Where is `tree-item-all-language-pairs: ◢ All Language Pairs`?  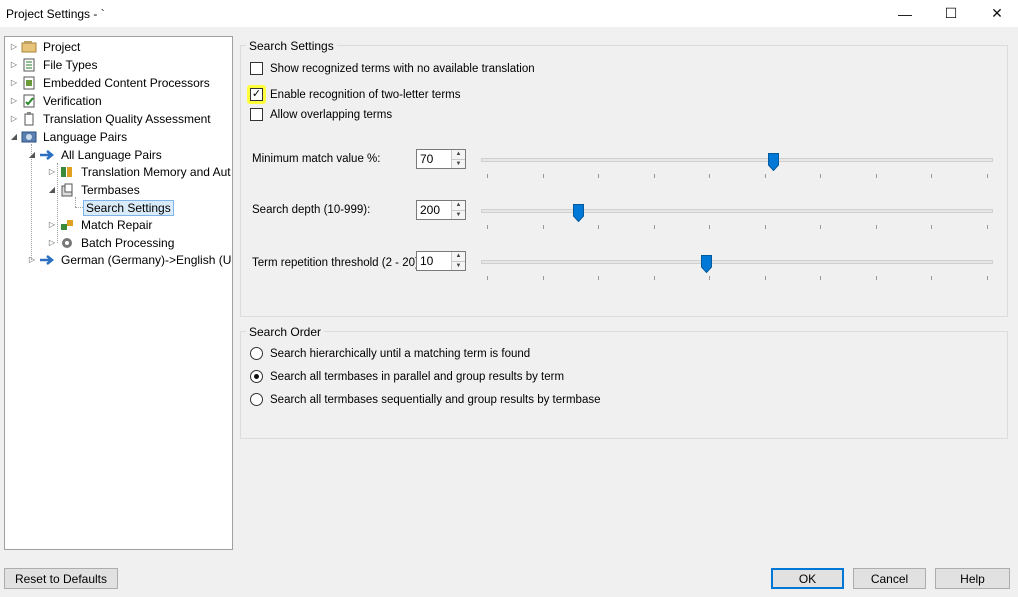 tree-item-all-language-pairs: ◢ All Language Pairs is located at coordinates (95, 154).